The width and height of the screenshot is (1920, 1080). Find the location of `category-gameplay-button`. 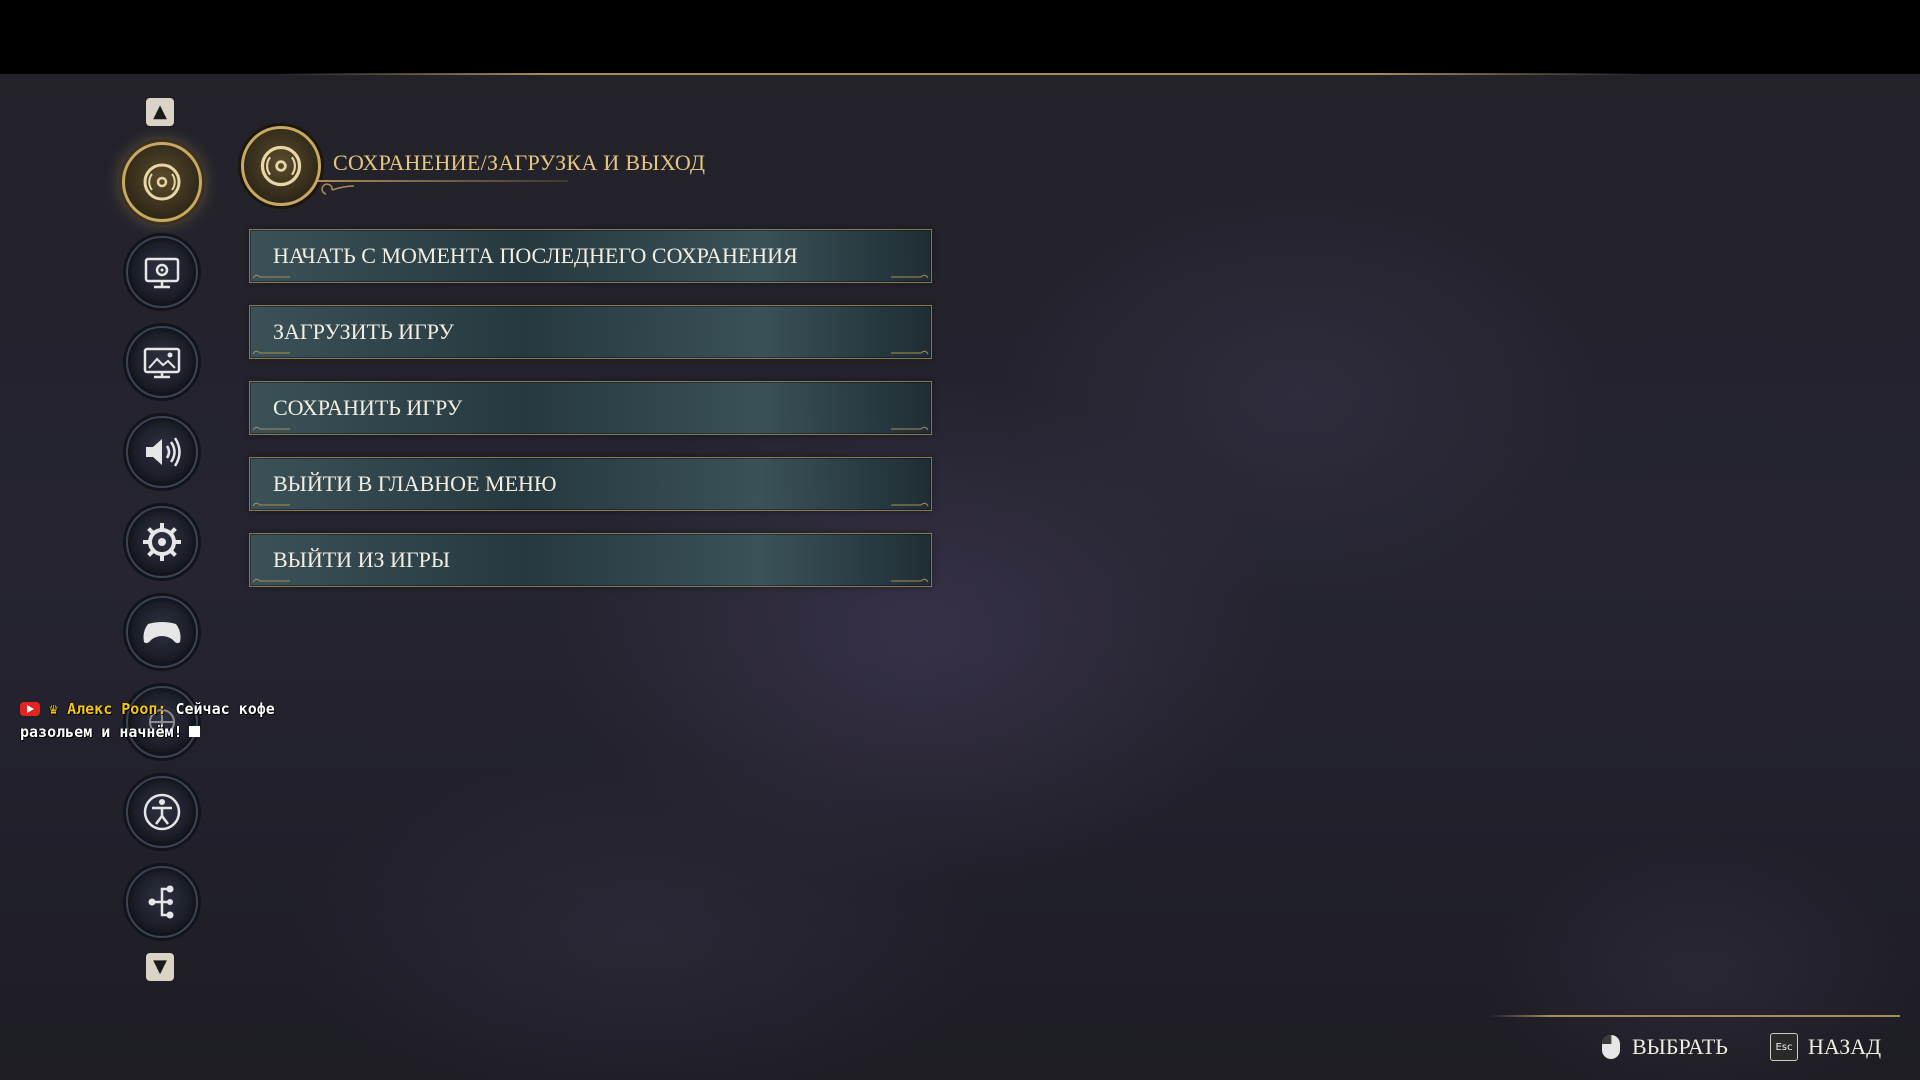

category-gameplay-button is located at coordinates (162, 542).